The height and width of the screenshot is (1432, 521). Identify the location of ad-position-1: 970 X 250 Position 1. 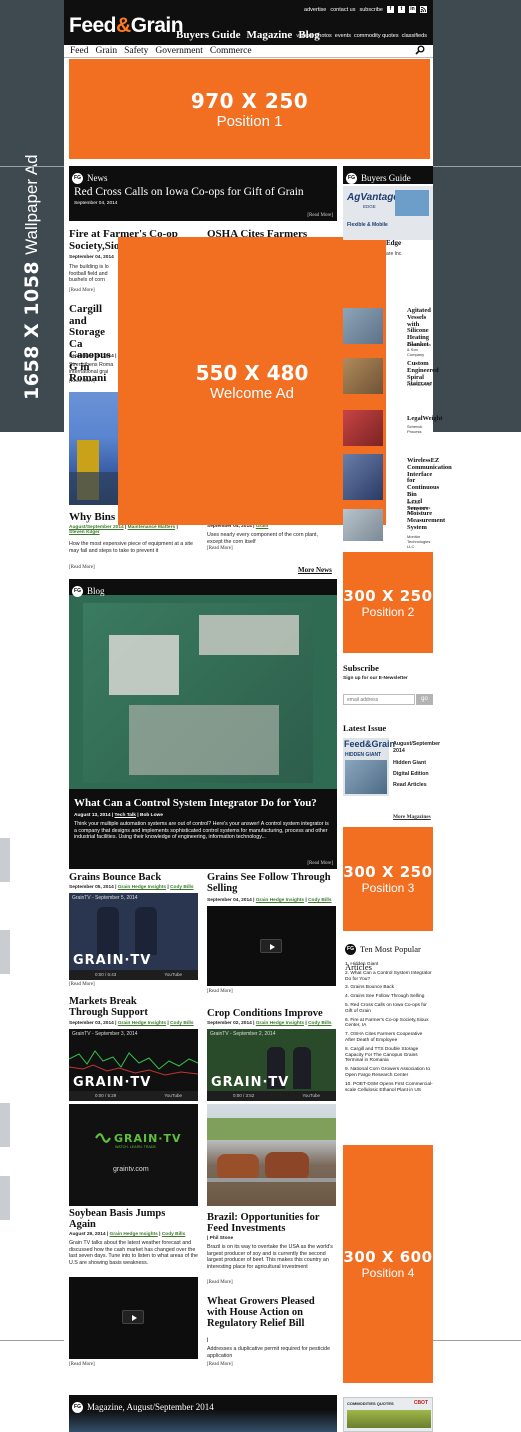
(249, 109).